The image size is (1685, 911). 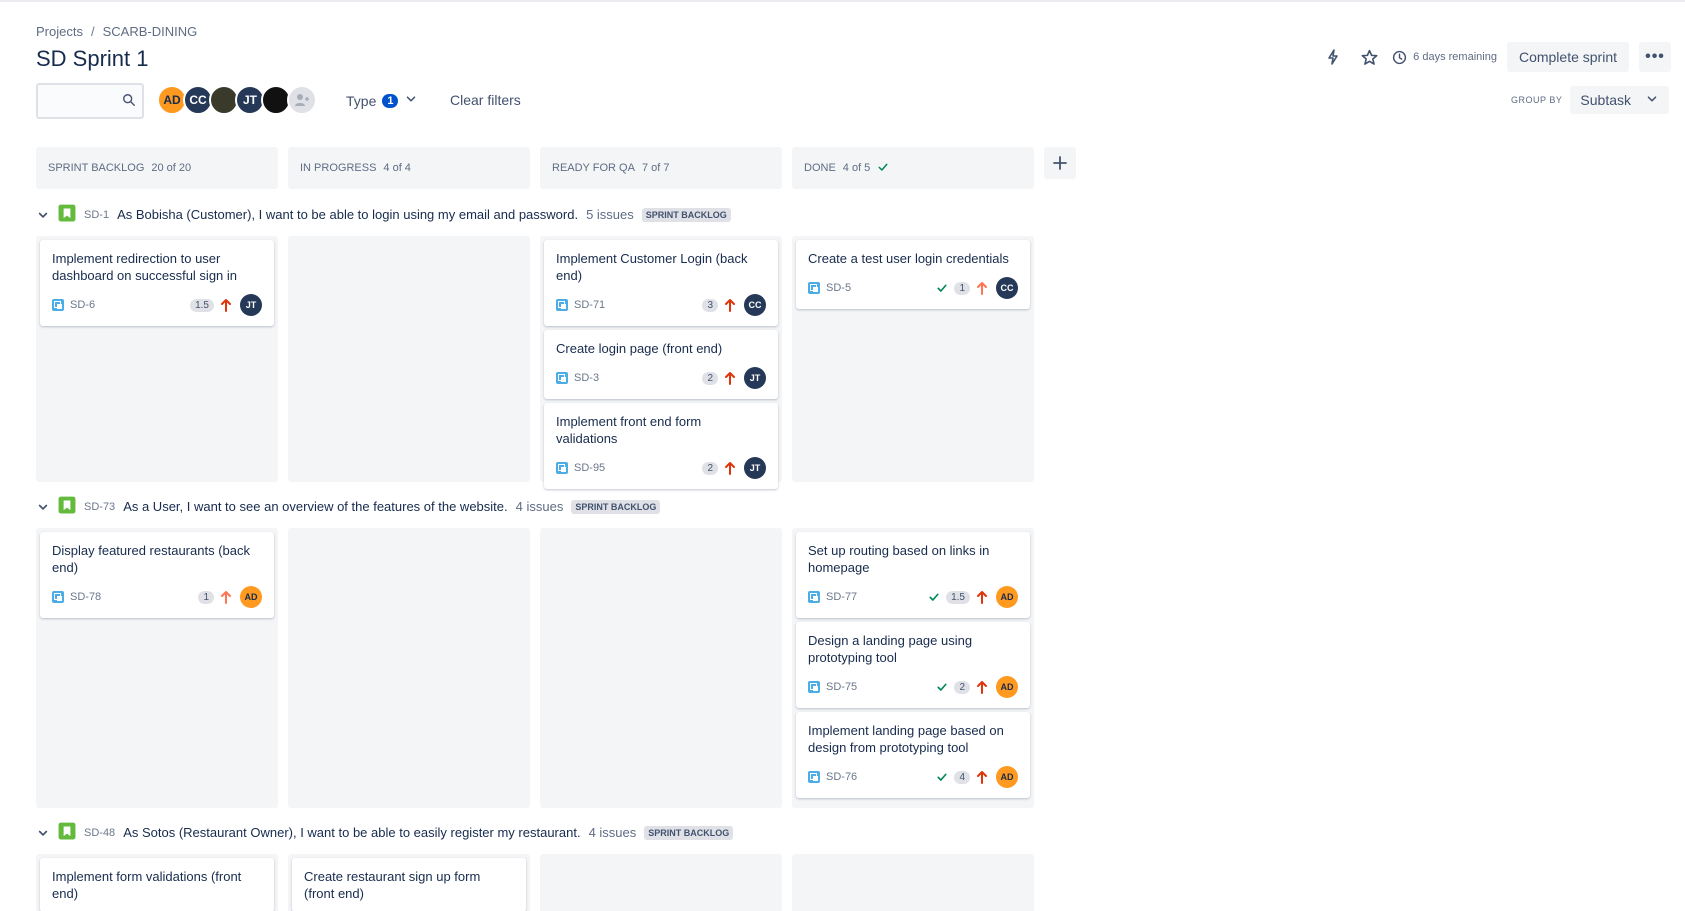 I want to click on automation-lightning-icon, so click(x=1333, y=57).